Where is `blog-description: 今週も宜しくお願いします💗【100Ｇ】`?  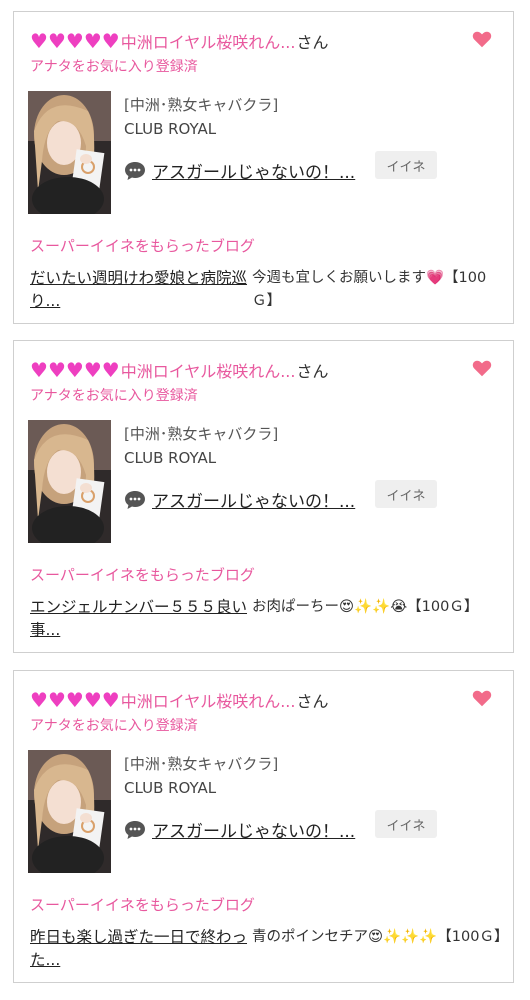 blog-description: 今週も宜しくお願いします💗【100Ｇ】 is located at coordinates (369, 289).